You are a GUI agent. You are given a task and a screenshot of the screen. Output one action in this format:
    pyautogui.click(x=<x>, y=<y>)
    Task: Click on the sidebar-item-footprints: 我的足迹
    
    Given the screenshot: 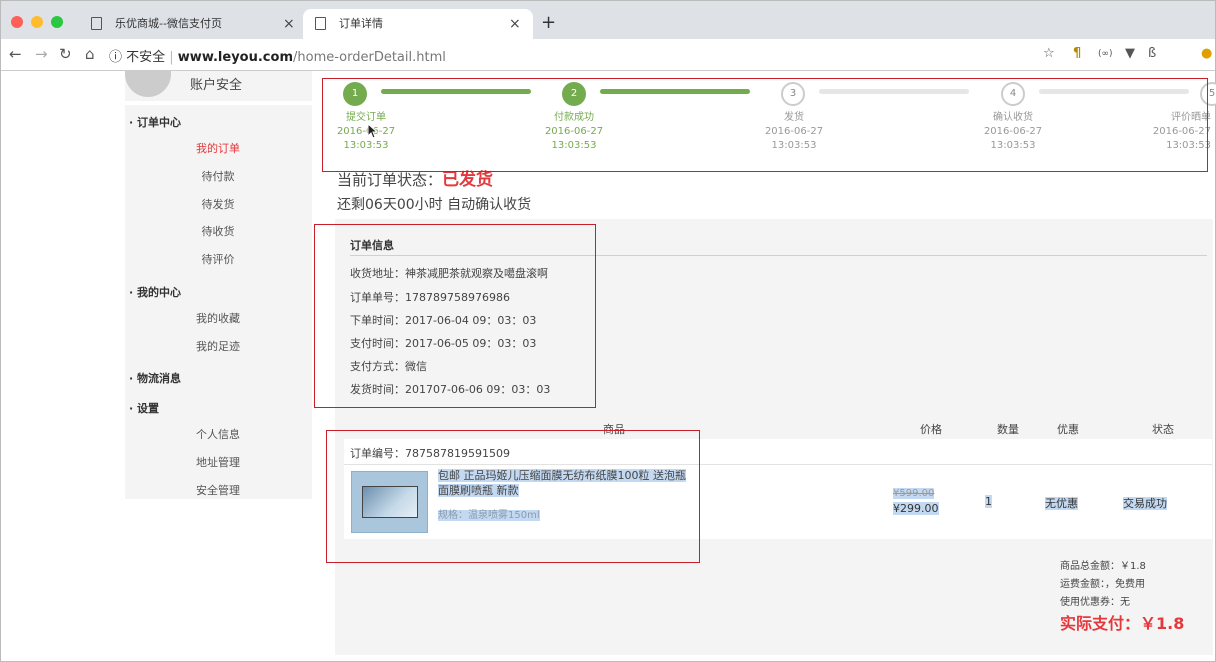 What is the action you would take?
    pyautogui.click(x=218, y=346)
    